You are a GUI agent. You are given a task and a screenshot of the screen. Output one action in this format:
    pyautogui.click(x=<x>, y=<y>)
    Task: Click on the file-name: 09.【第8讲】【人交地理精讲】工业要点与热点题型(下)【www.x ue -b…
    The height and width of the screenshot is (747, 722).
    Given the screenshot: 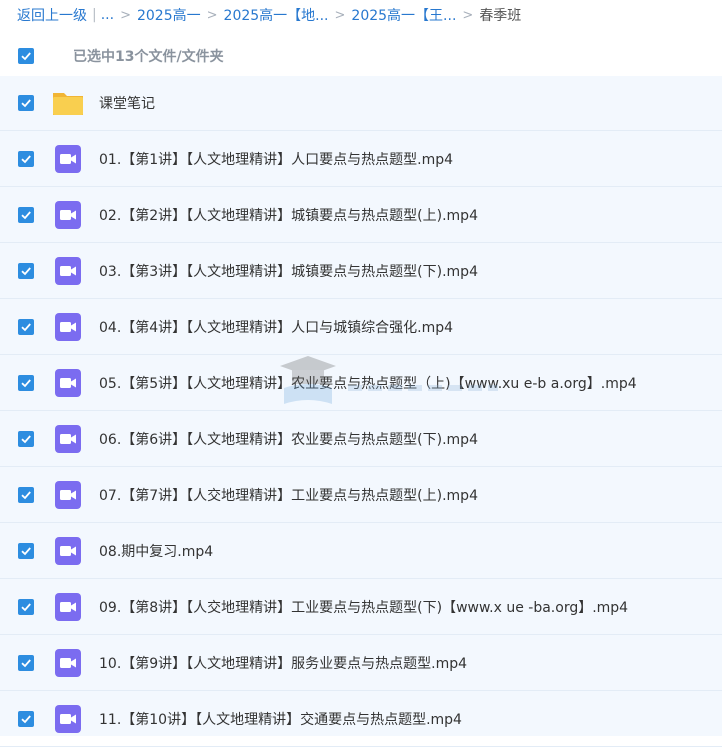 What is the action you would take?
    pyautogui.click(x=363, y=607)
    